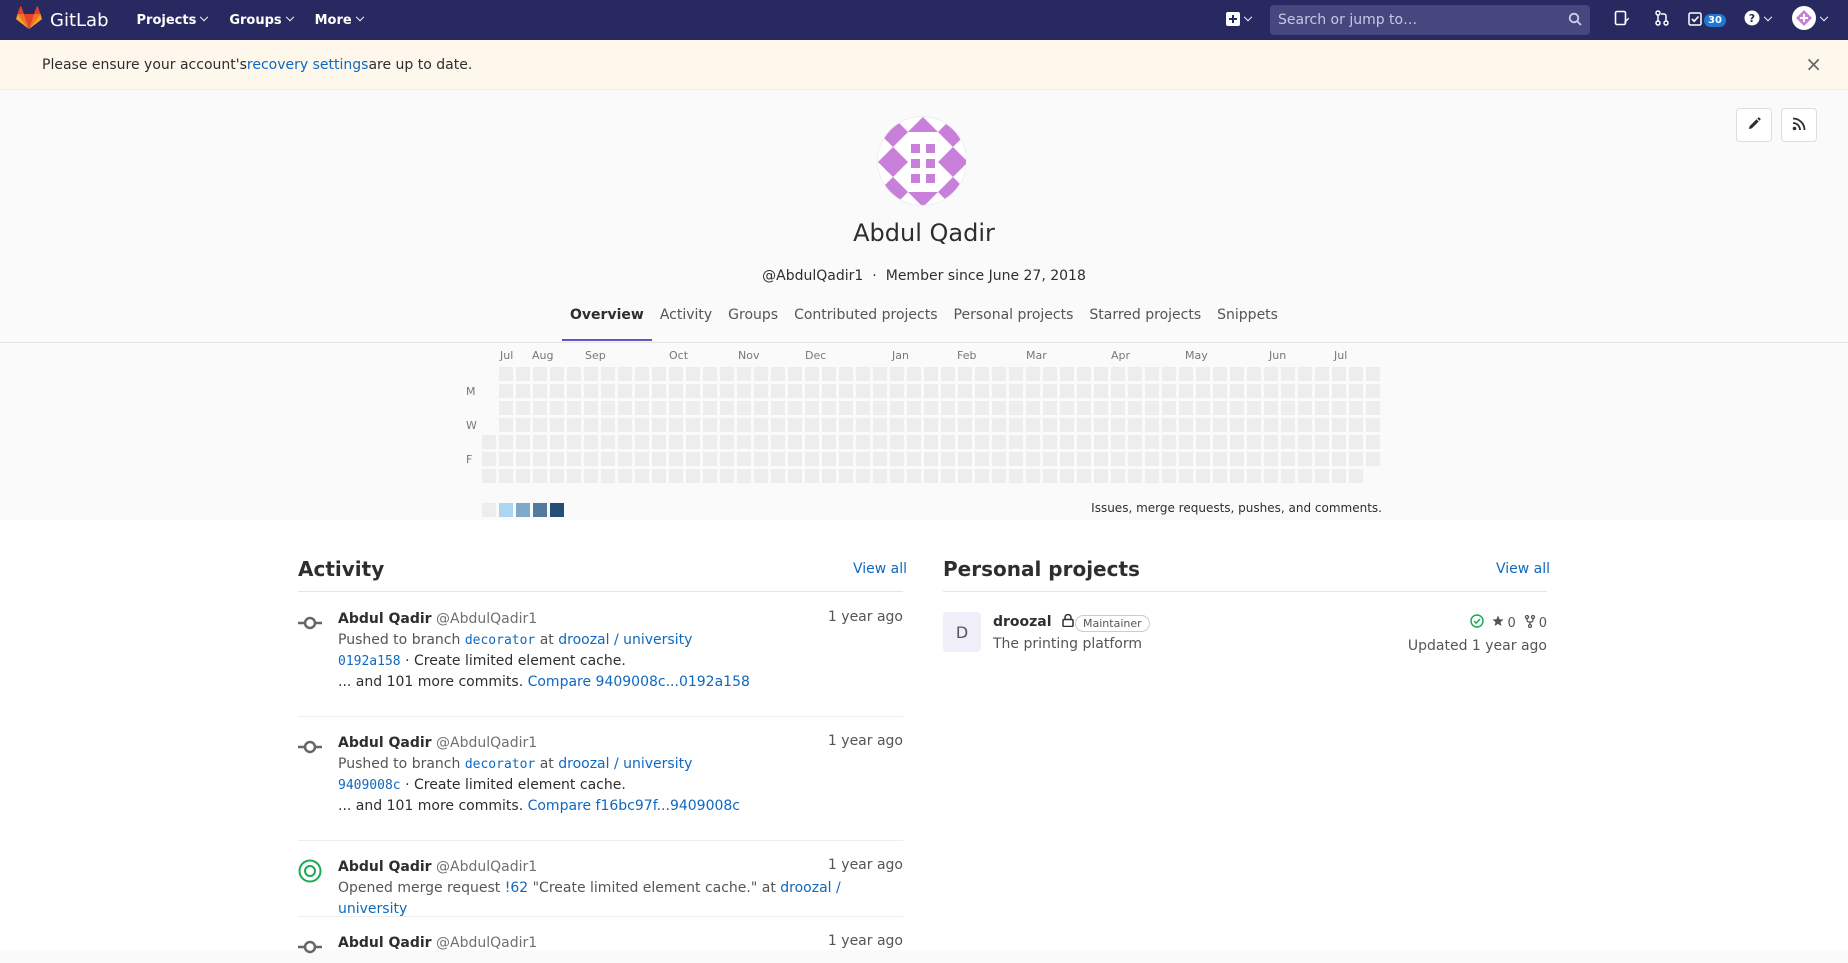 The height and width of the screenshot is (963, 1848). What do you see at coordinates (369, 661) in the screenshot?
I see `commit-sha-link: 0192a158` at bounding box center [369, 661].